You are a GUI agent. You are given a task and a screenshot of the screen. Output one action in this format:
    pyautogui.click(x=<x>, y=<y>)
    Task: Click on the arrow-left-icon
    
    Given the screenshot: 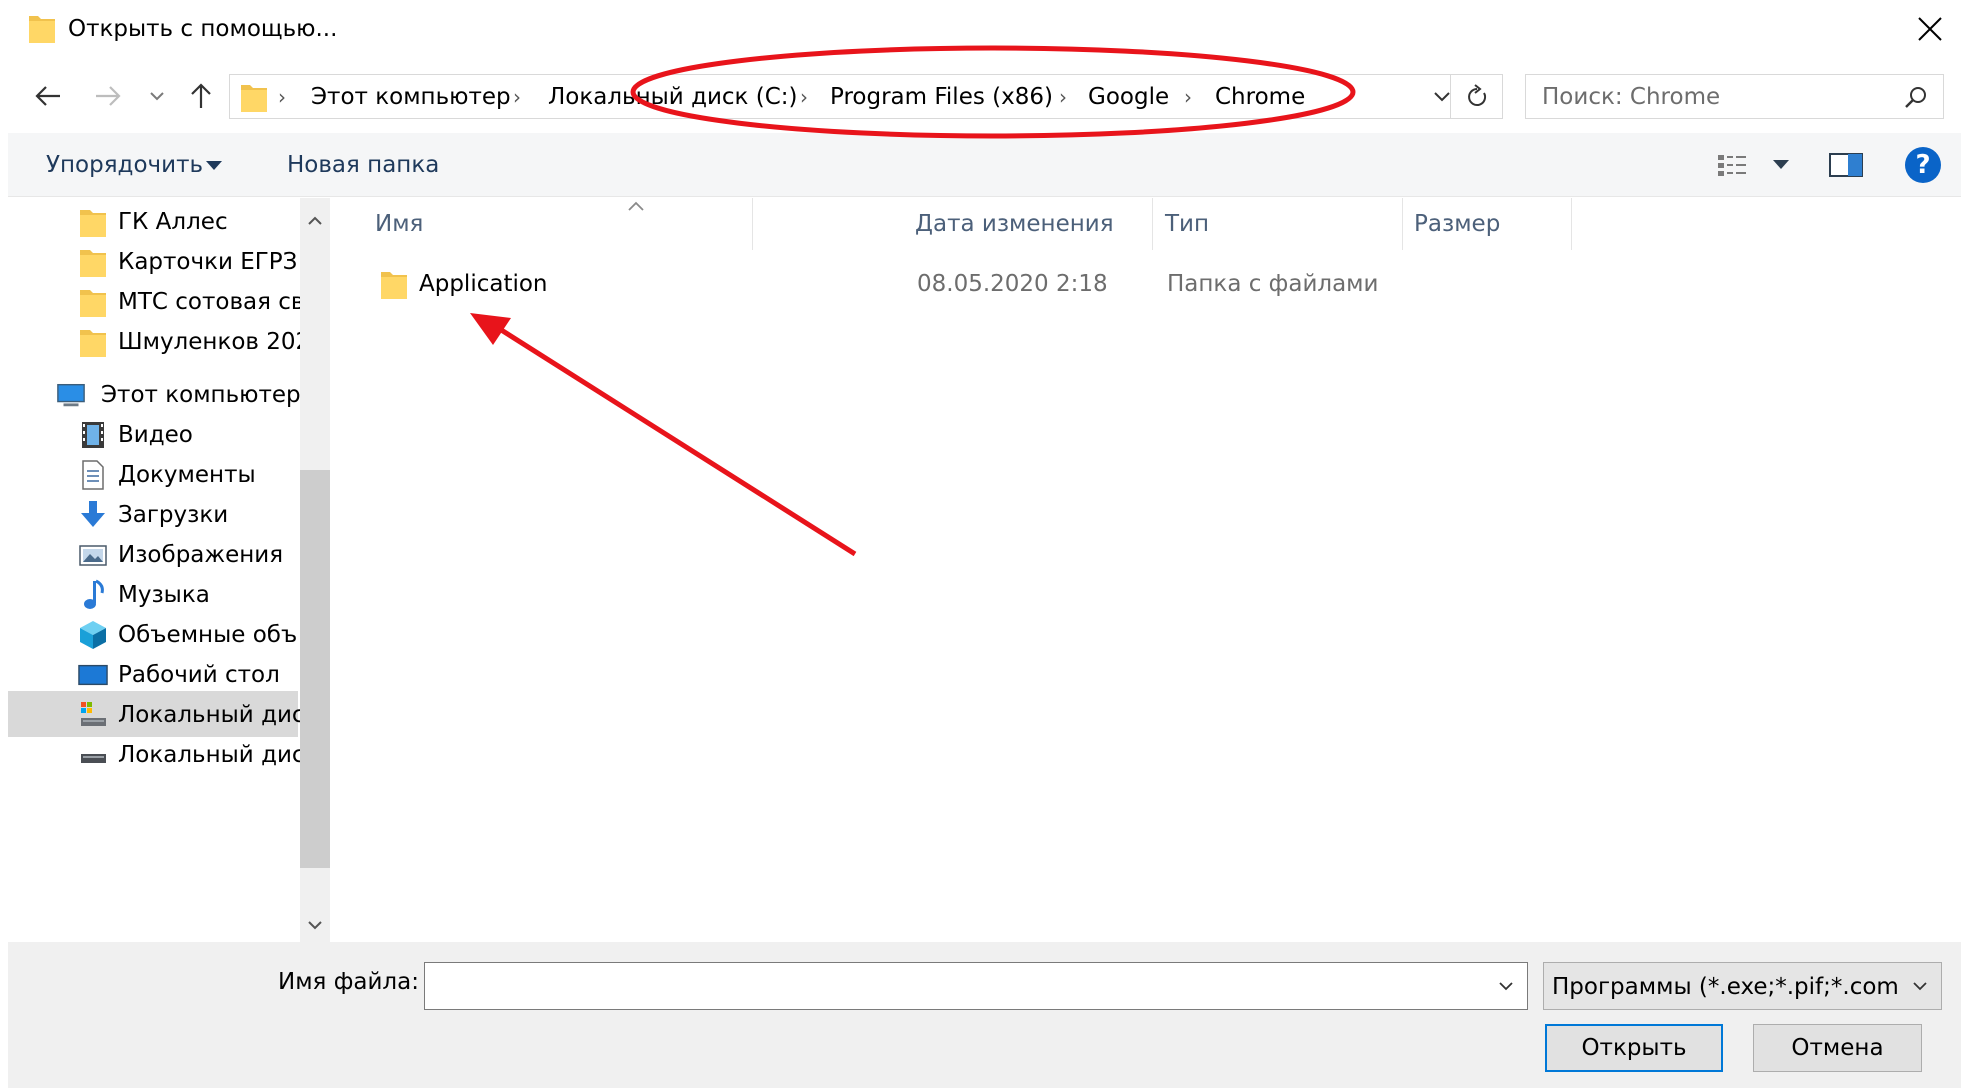 What is the action you would take?
    pyautogui.click(x=47, y=96)
    